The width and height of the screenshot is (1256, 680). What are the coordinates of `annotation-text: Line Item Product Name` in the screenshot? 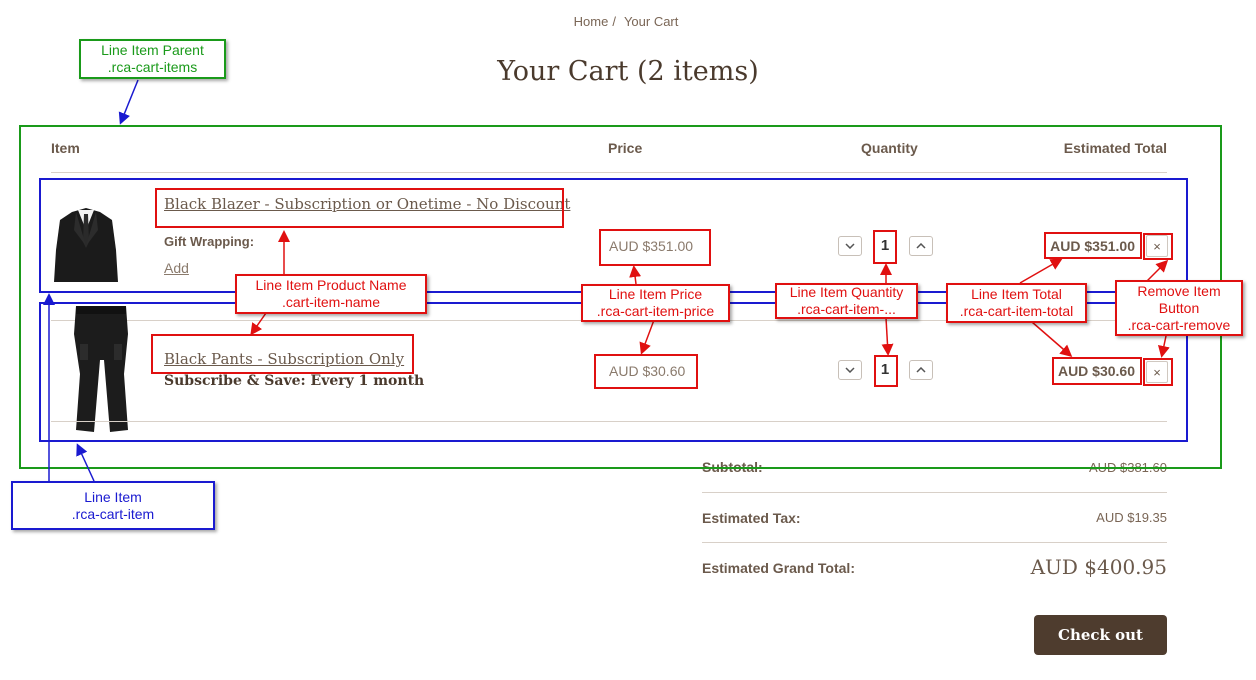 It's located at (331, 285).